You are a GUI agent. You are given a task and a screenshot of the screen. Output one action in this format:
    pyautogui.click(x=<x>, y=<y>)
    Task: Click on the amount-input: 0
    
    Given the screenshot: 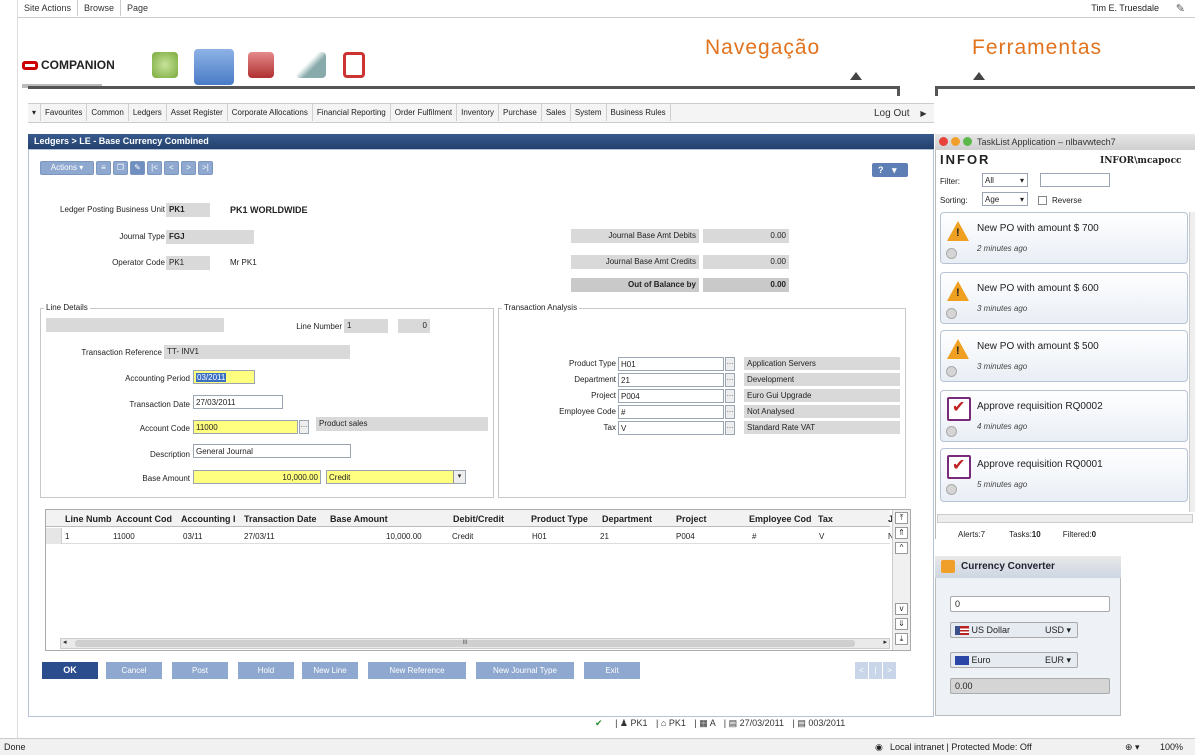 What is the action you would take?
    pyautogui.click(x=1030, y=604)
    